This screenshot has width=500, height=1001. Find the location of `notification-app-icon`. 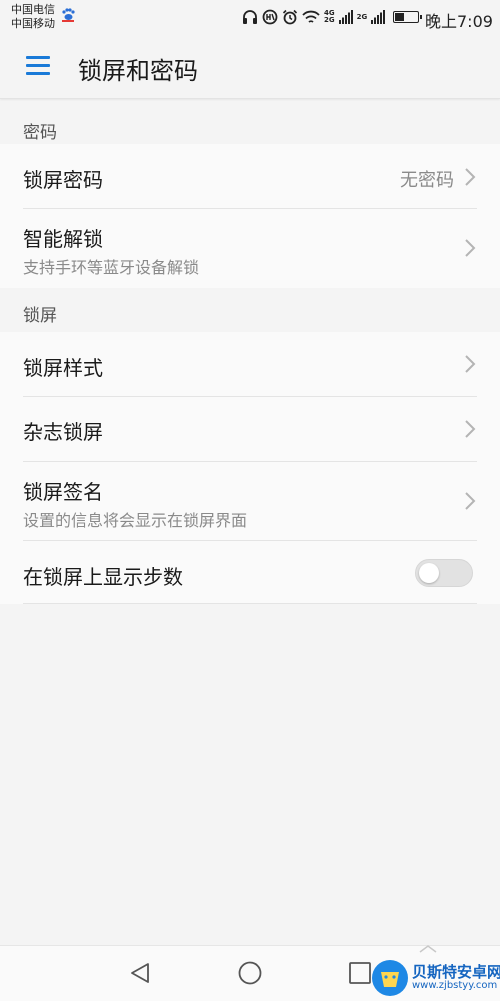

notification-app-icon is located at coordinates (68, 15).